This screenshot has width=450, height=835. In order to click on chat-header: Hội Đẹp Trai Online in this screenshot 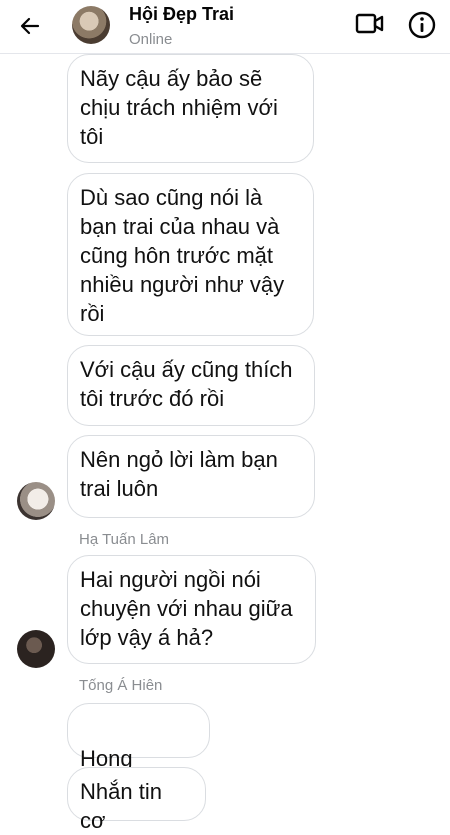, I will do `click(225, 27)`.